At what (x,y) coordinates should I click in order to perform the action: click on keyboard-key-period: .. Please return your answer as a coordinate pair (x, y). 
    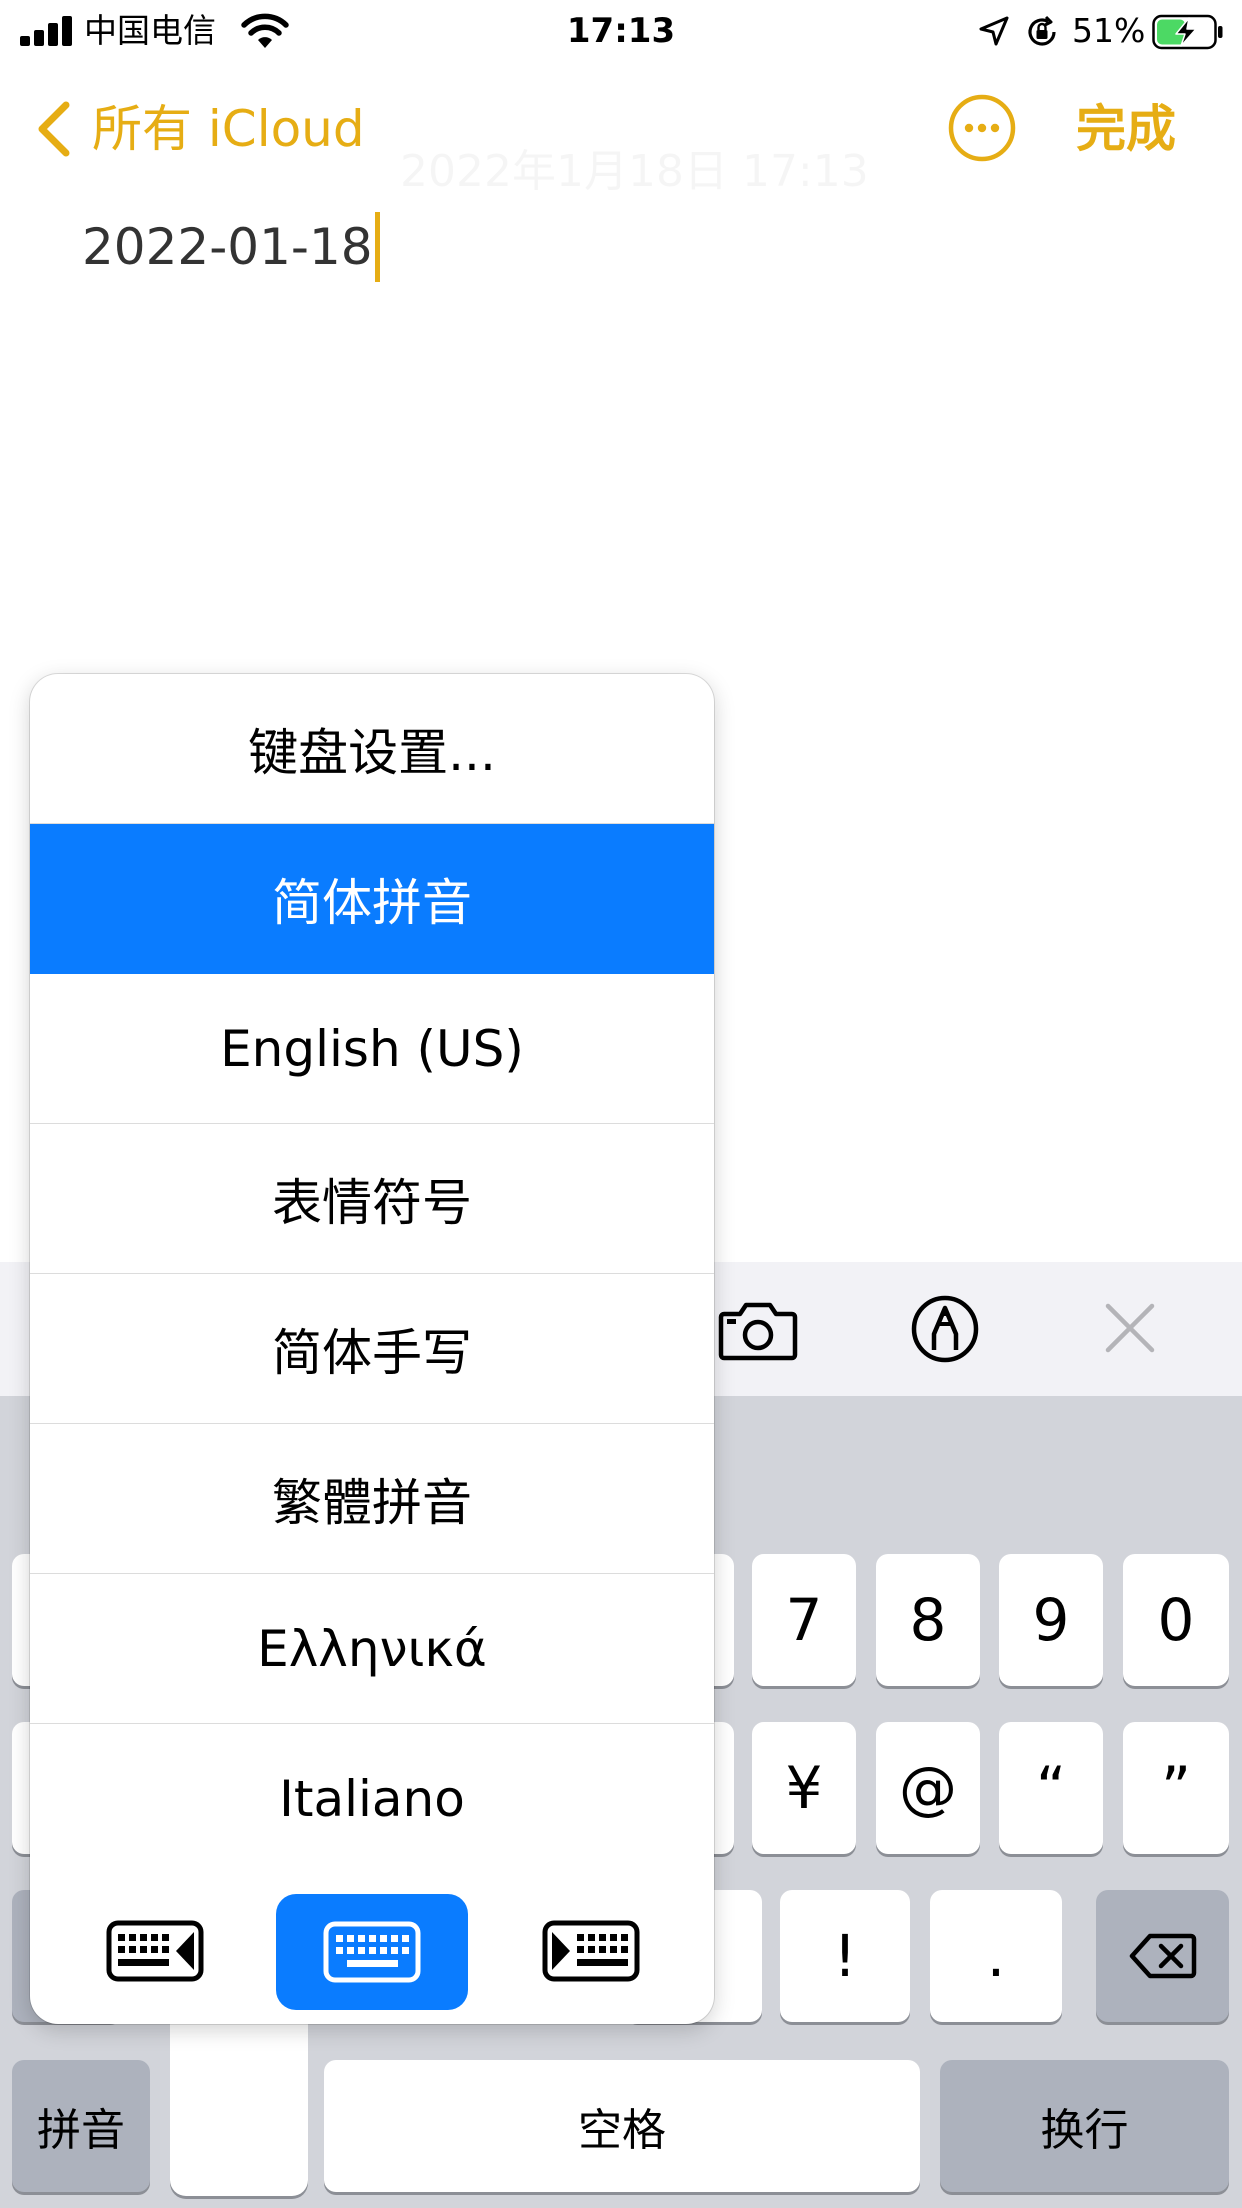
    Looking at the image, I should click on (996, 1956).